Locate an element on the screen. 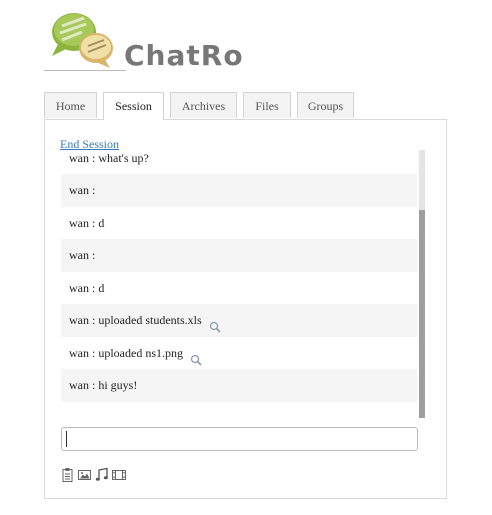 This screenshot has height=515, width=492. message-scrollbar is located at coordinates (422, 284).